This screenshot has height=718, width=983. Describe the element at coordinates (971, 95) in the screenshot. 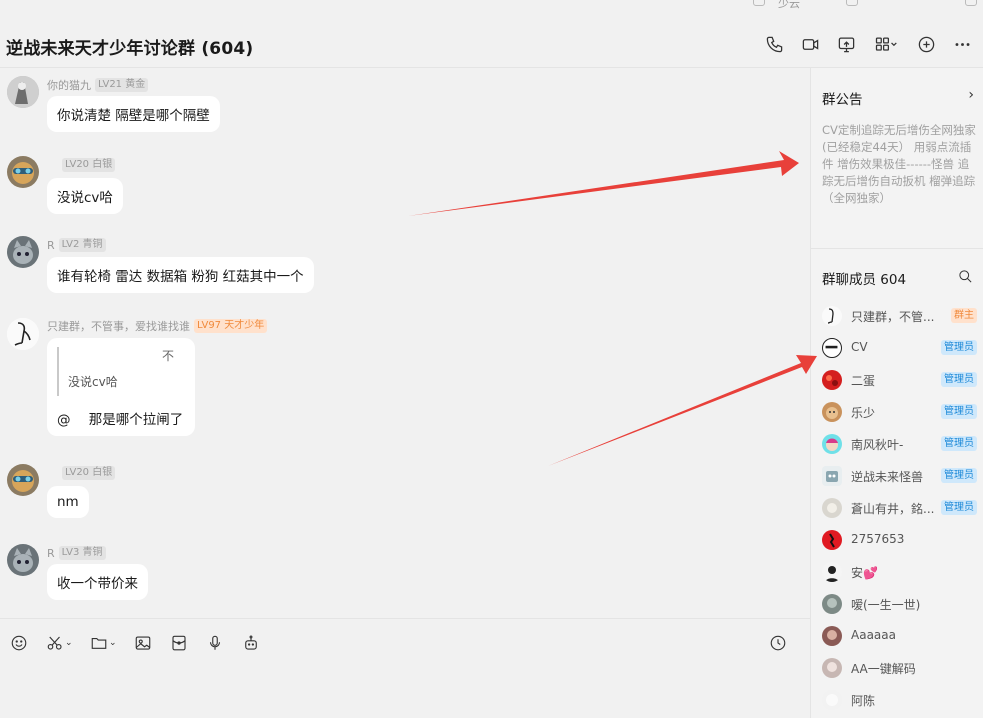

I see `chevron-right-icon: ›` at that location.